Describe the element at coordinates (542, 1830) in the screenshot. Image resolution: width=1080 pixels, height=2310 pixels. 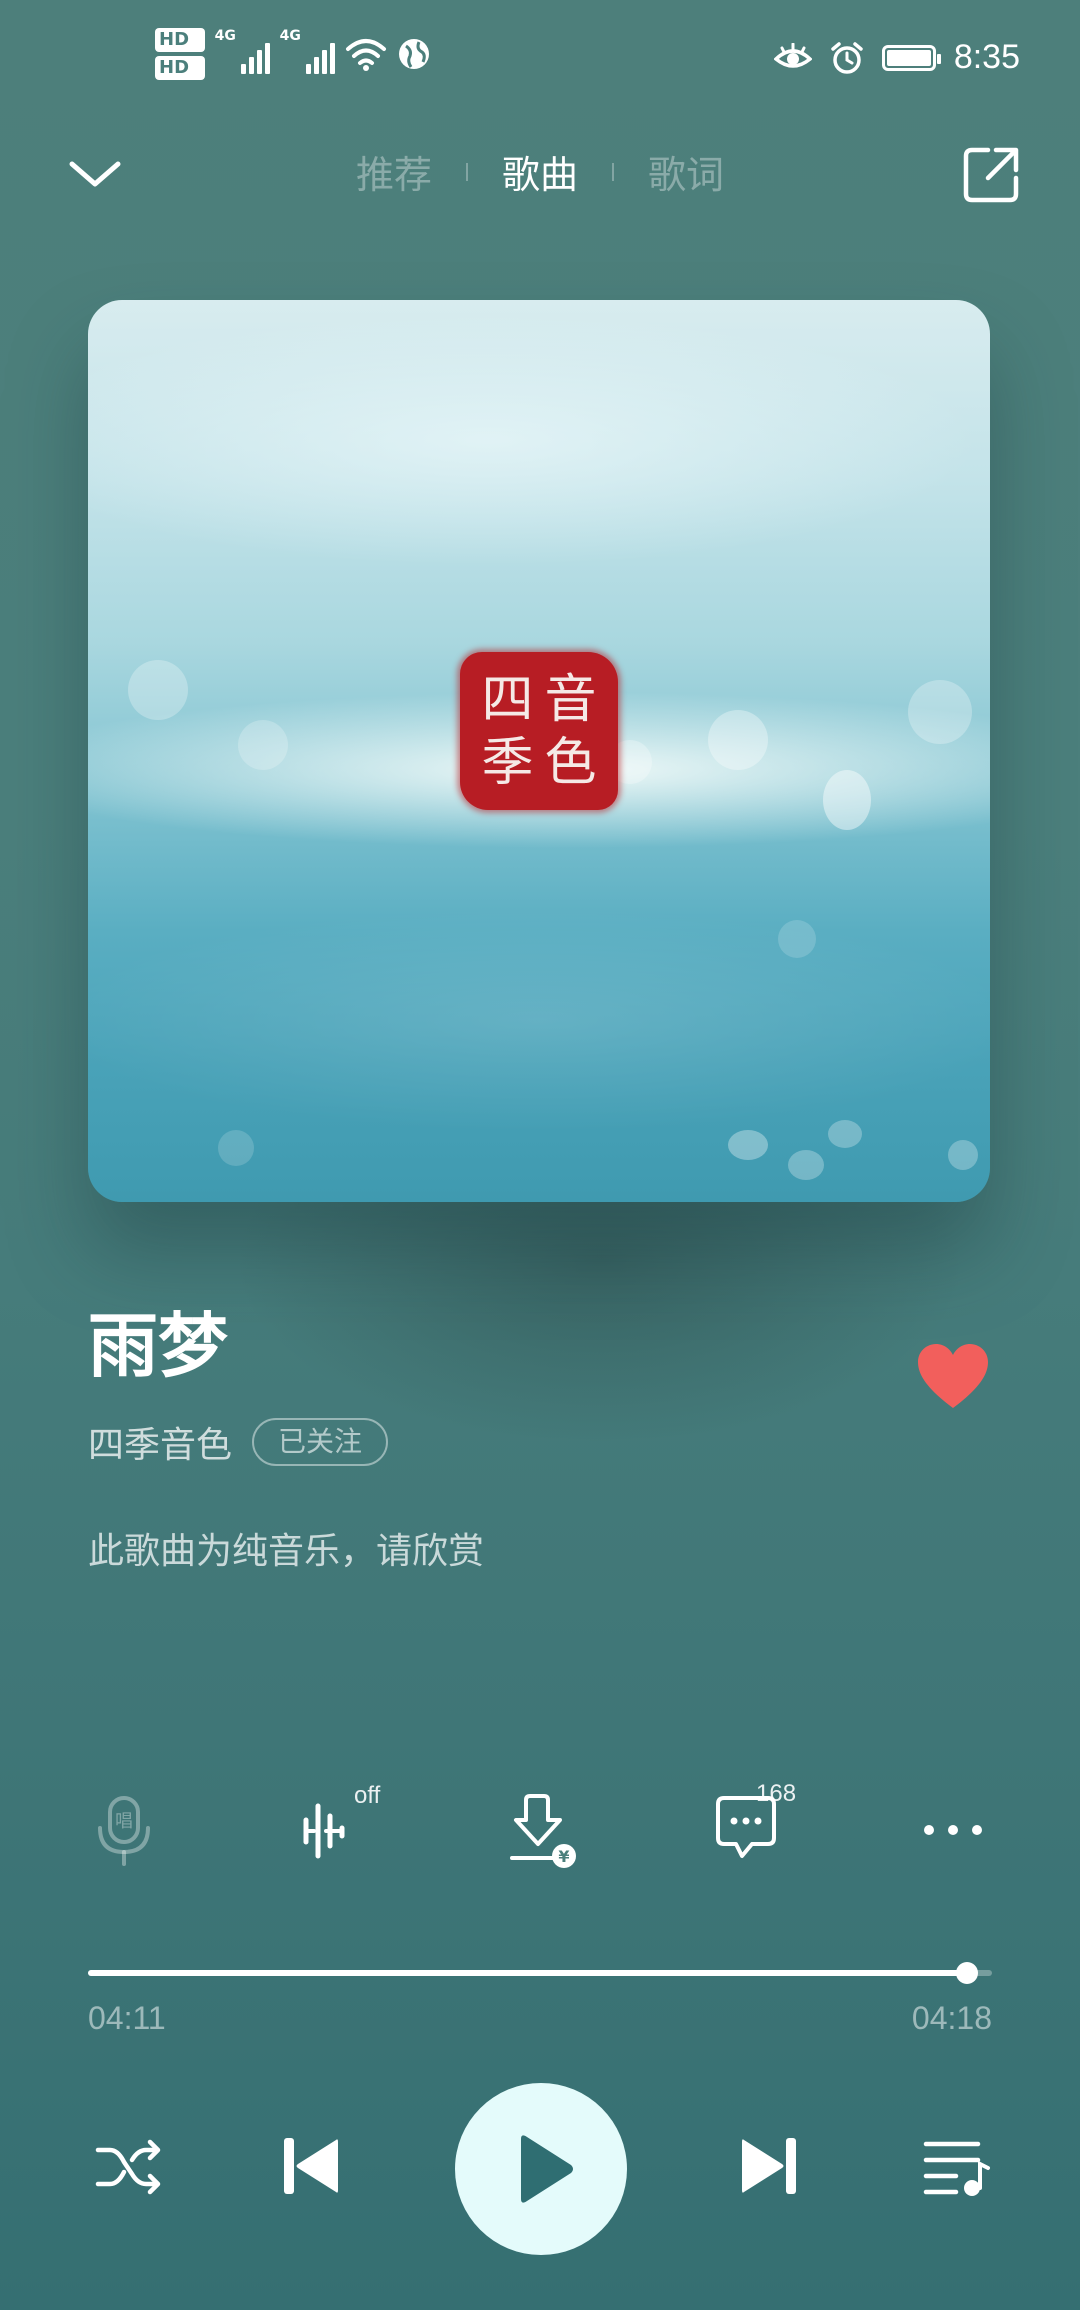
I see `download-icon: ¥` at that location.